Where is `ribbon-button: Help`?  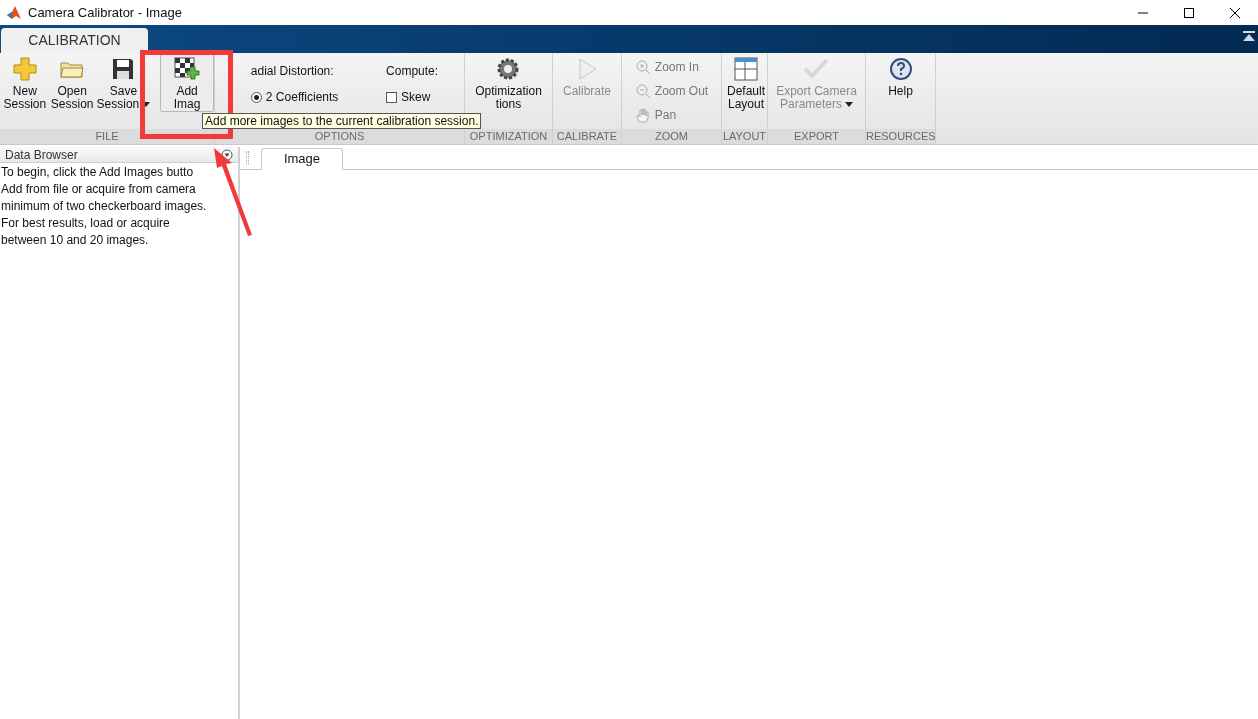 ribbon-button: Help is located at coordinates (900, 83).